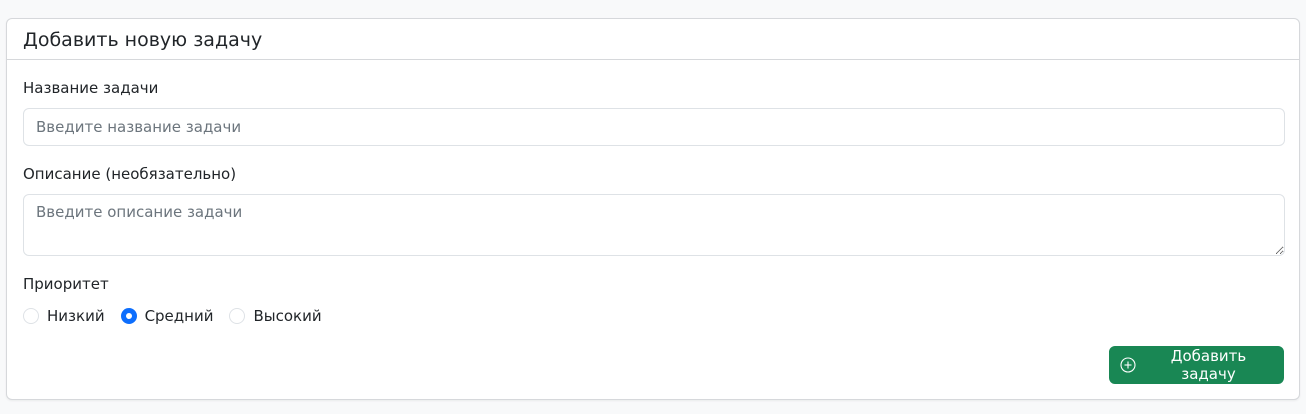 The image size is (1306, 414). I want to click on priority-low-label: Низкий, so click(76, 316).